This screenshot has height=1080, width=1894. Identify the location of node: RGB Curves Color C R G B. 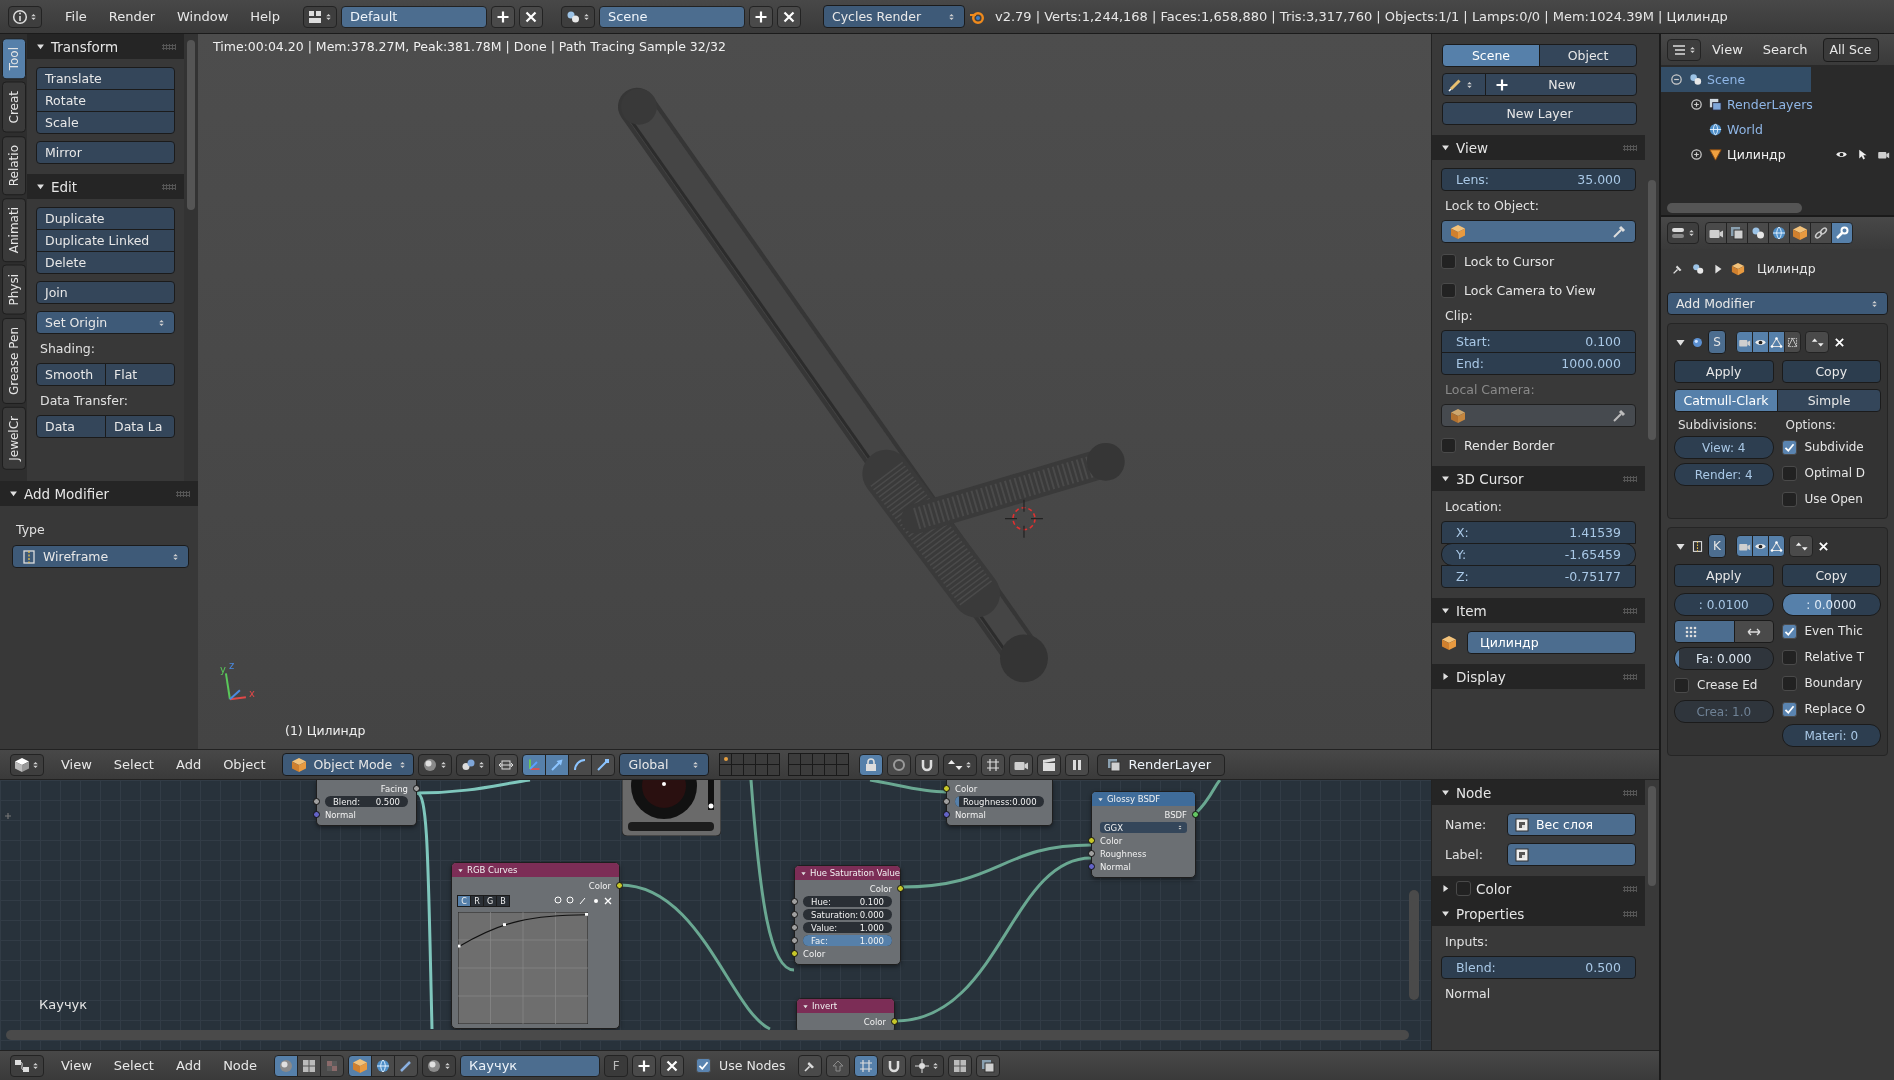
(535, 945).